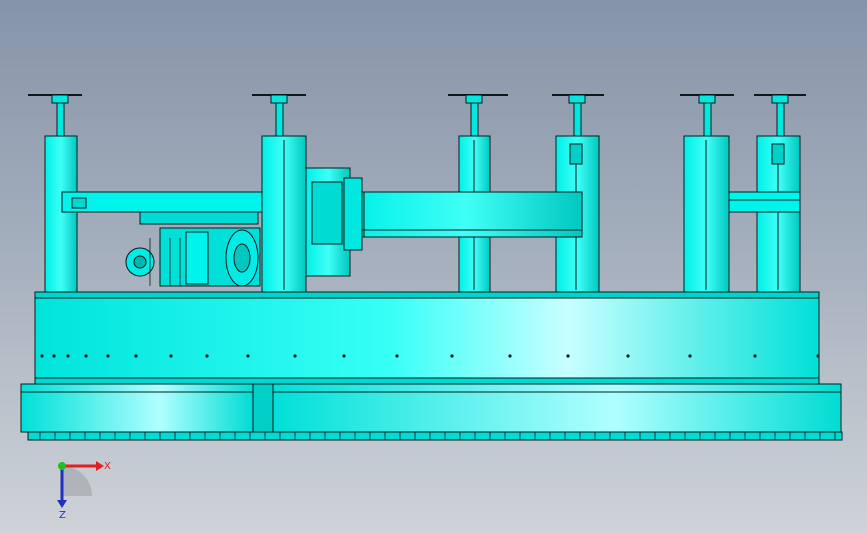 The width and height of the screenshot is (867, 533). Describe the element at coordinates (435, 436) in the screenshot. I see `chain-track` at that location.